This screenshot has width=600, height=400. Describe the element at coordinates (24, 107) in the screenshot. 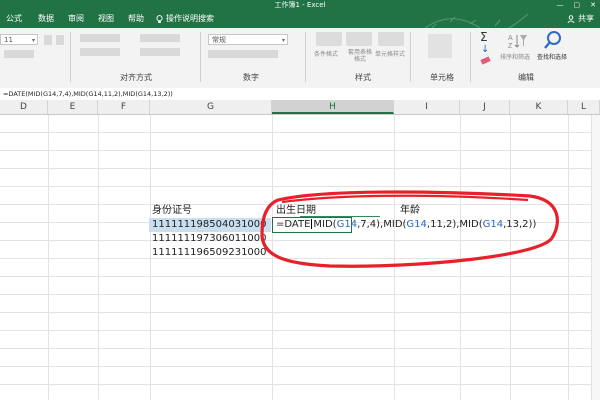

I see `column-header-d: D` at that location.